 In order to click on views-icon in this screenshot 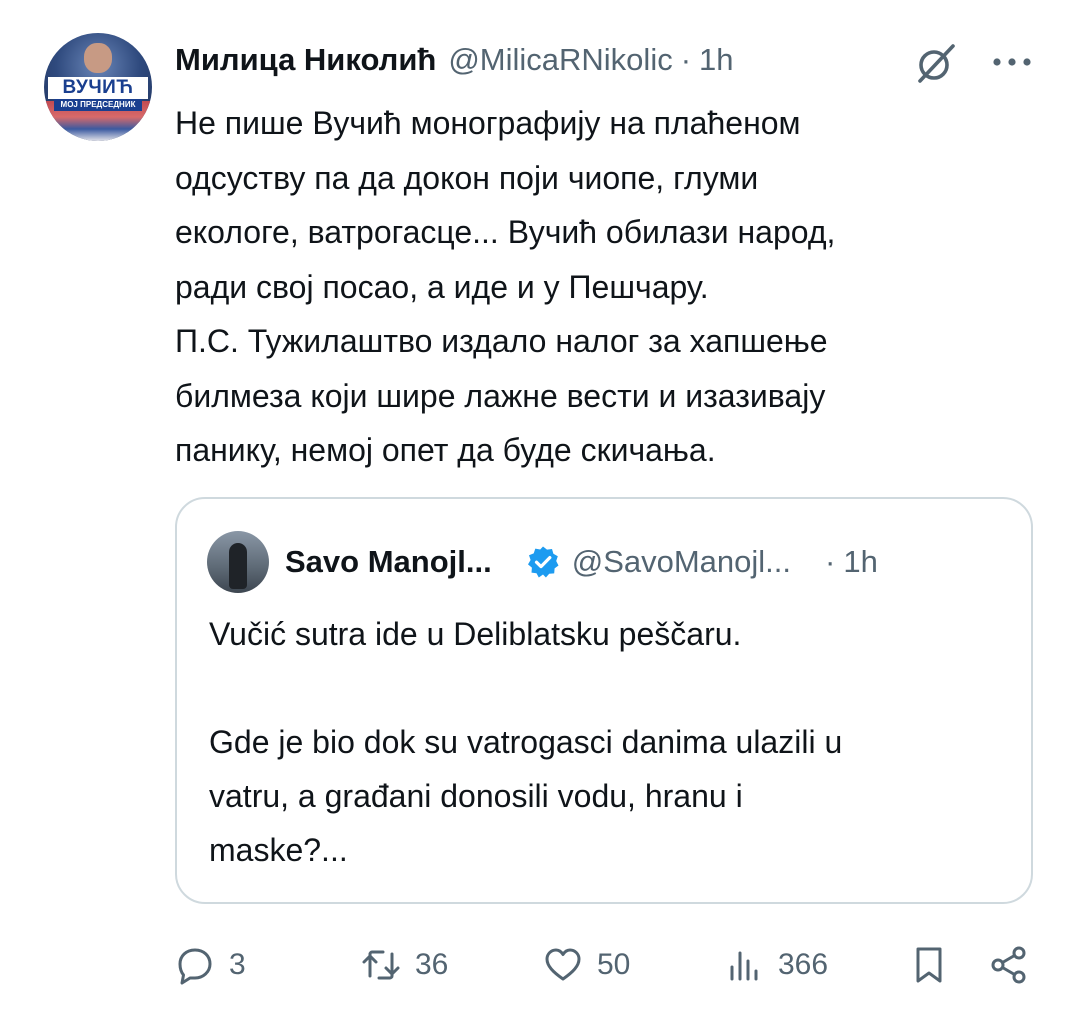, I will do `click(744, 966)`.